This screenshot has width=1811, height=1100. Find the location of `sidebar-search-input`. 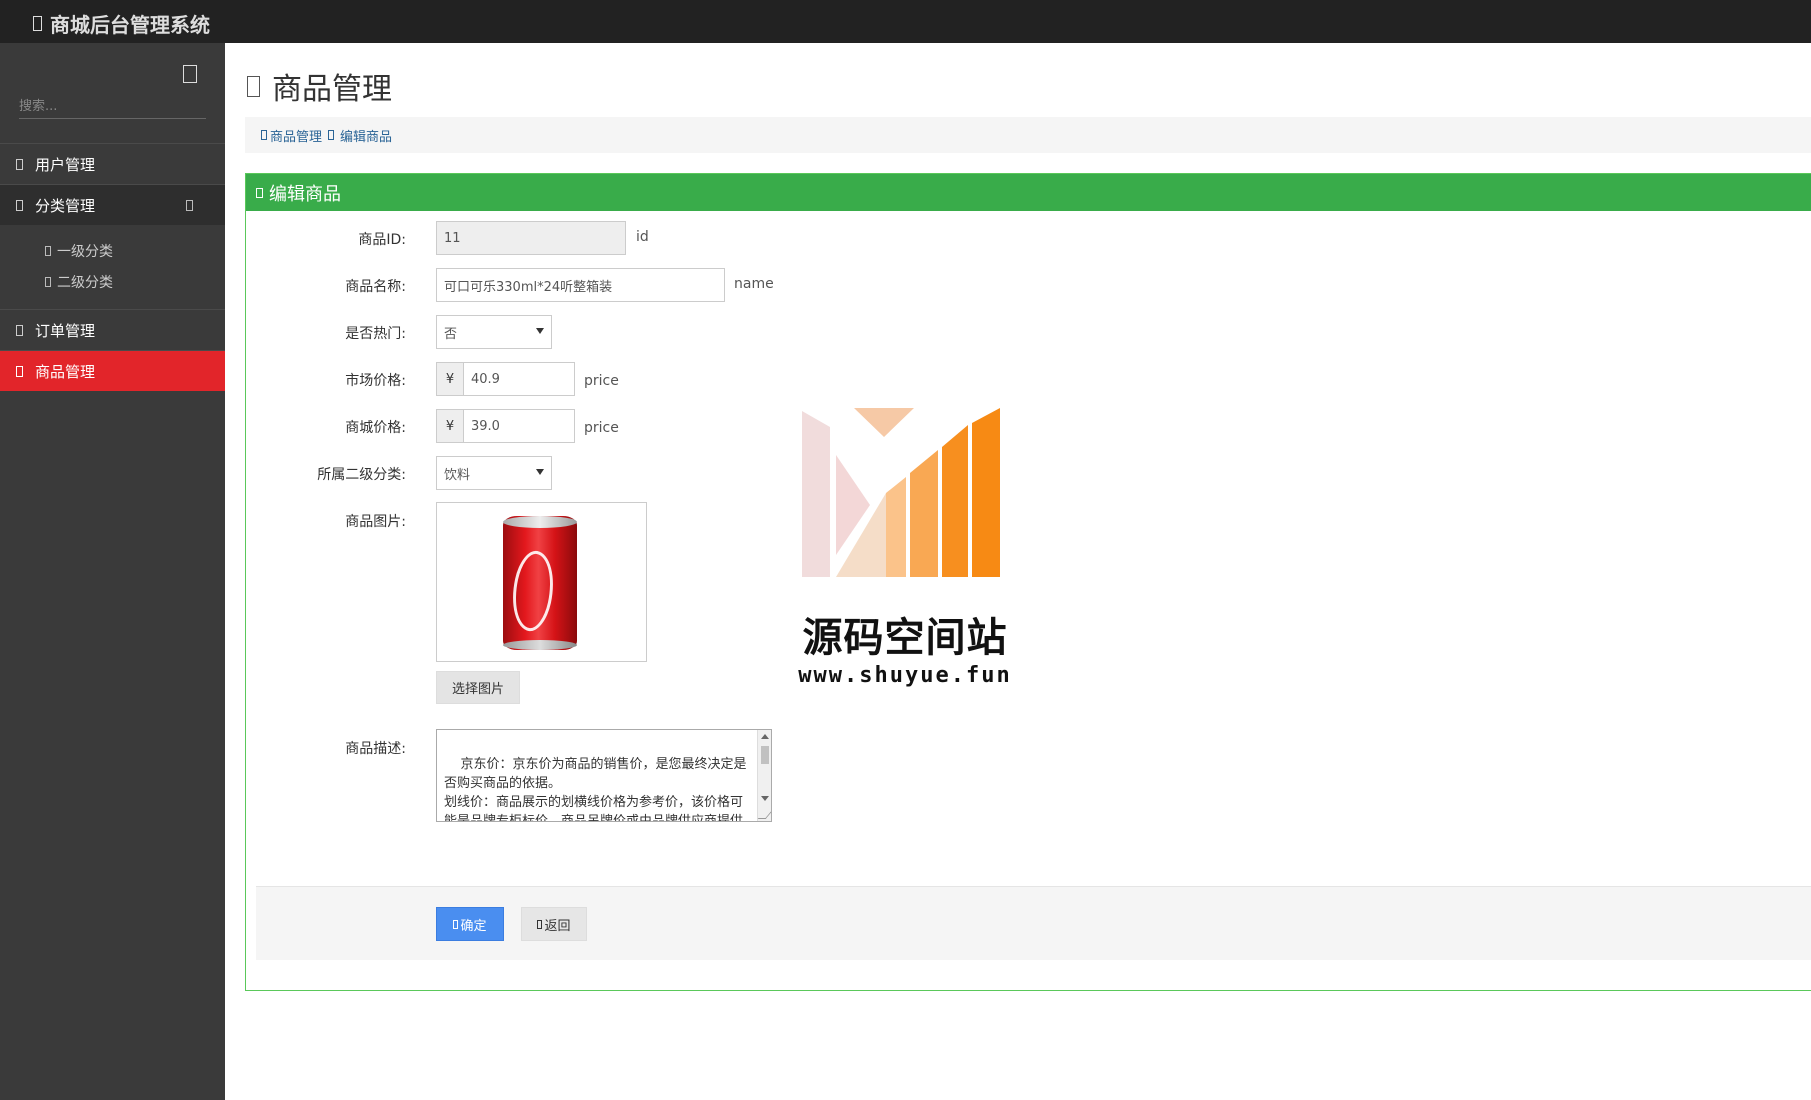

sidebar-search-input is located at coordinates (112, 107).